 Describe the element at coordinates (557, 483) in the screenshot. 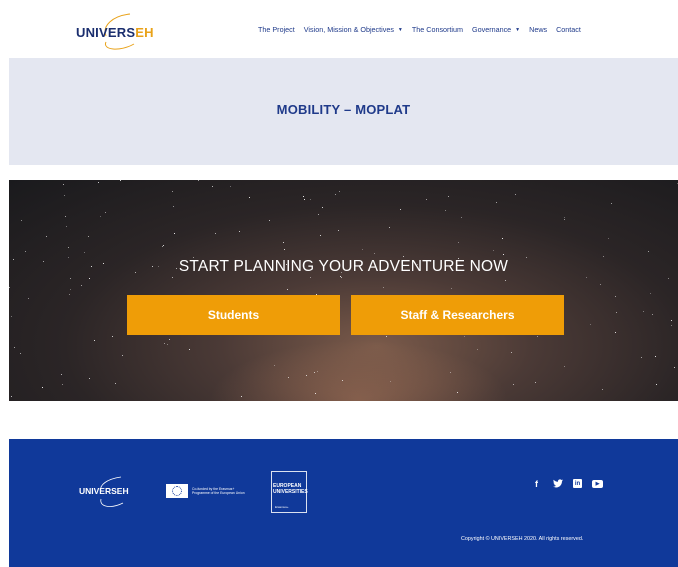

I see `twitter-icon` at that location.